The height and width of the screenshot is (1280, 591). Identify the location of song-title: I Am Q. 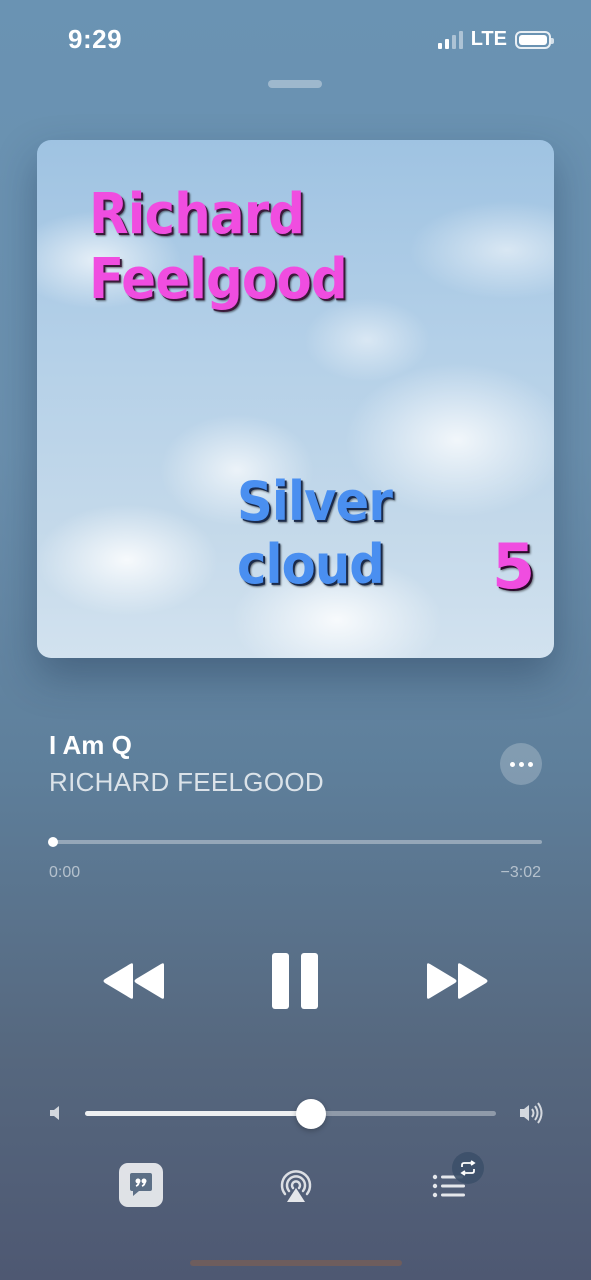
(90, 745).